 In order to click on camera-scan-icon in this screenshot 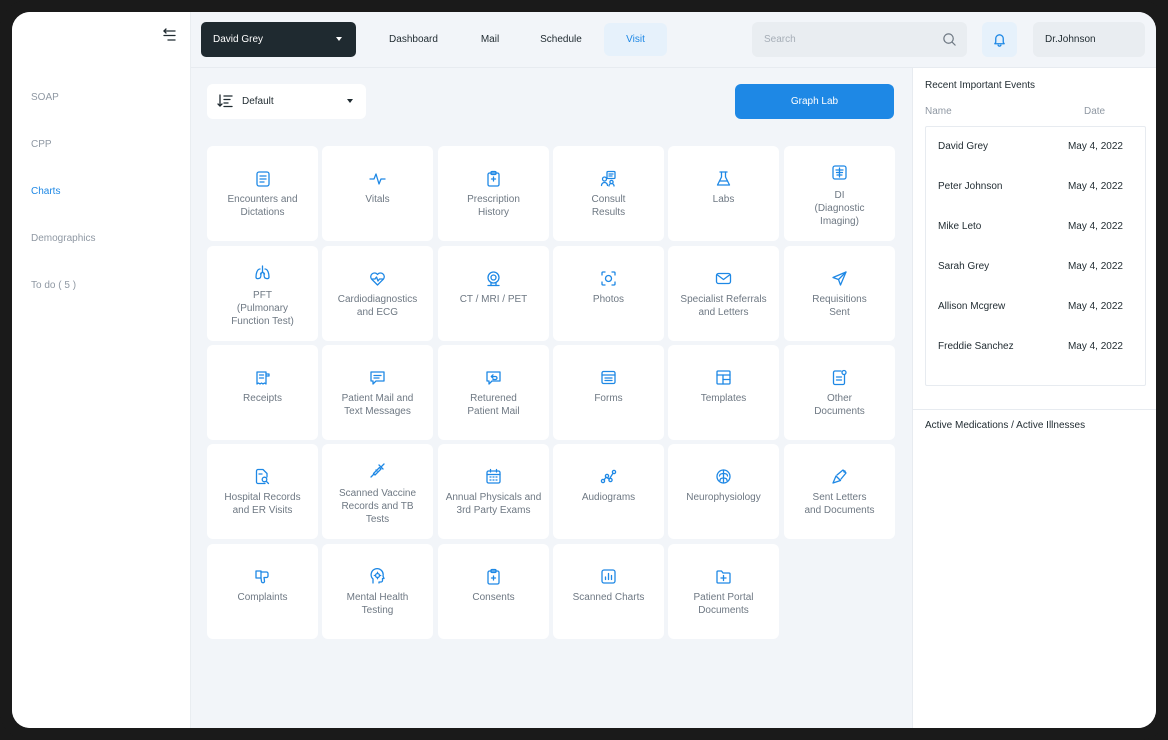, I will do `click(608, 278)`.